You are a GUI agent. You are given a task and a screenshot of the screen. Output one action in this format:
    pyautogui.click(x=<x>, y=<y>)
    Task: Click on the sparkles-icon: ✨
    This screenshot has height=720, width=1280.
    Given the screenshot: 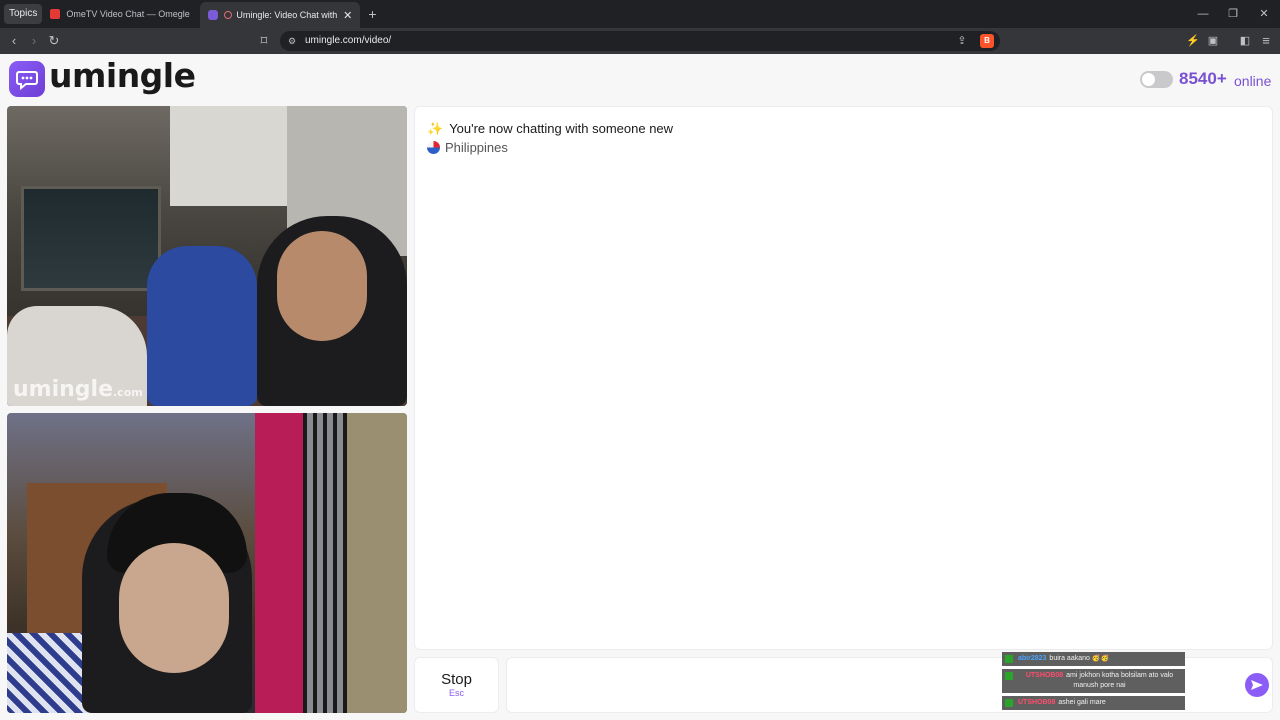 What is the action you would take?
    pyautogui.click(x=435, y=128)
    